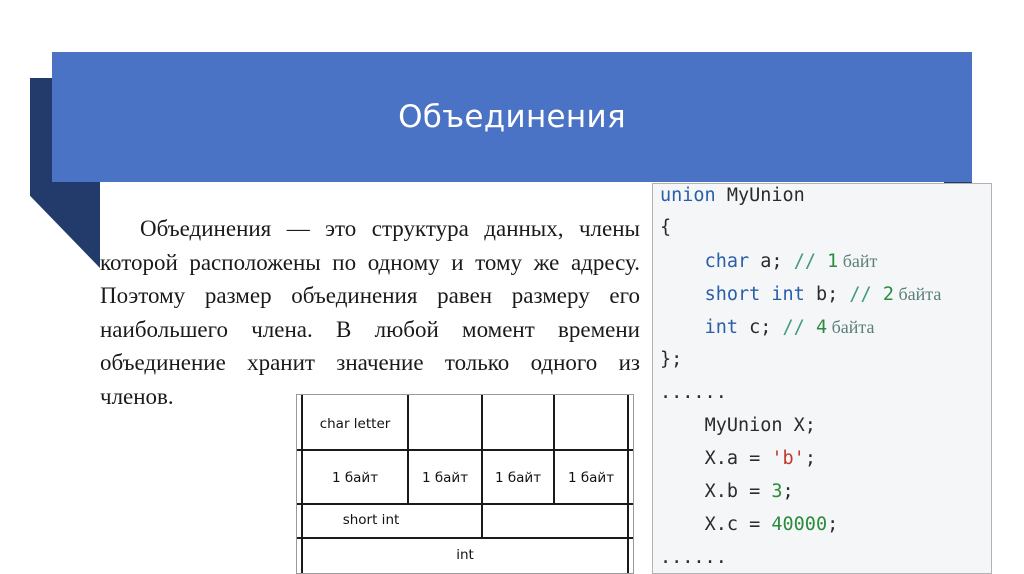  Describe the element at coordinates (789, 327) in the screenshot. I see `code-line: int c; // 4 байта` at that location.